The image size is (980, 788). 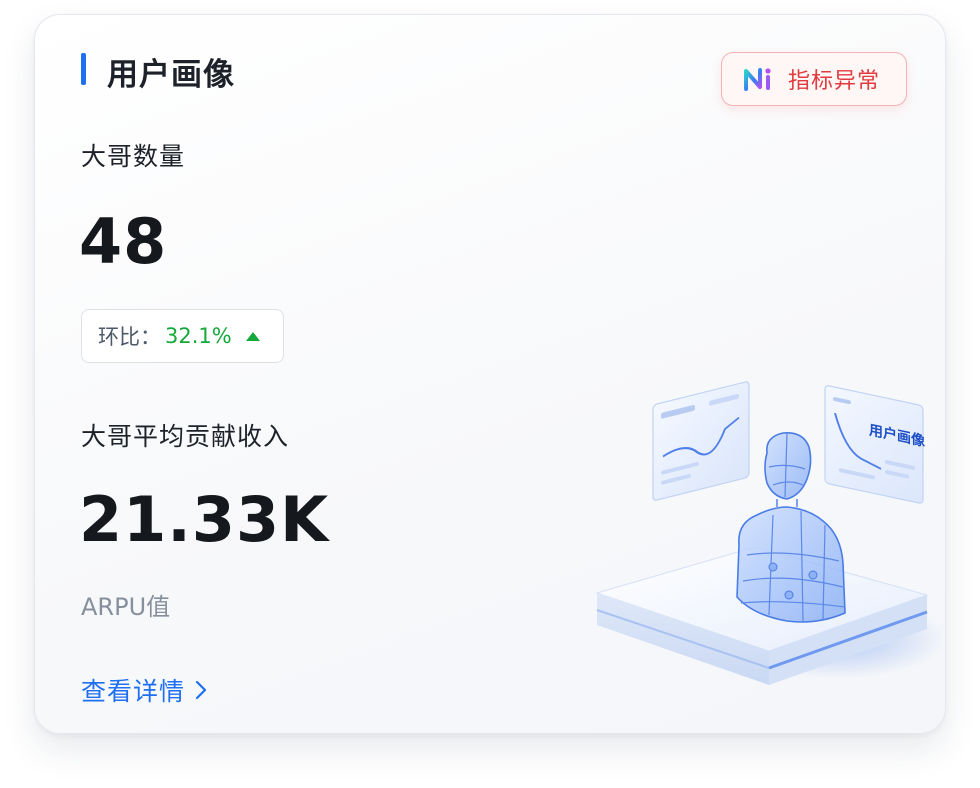 What do you see at coordinates (171, 75) in the screenshot?
I see `card-title: 用户画像` at bounding box center [171, 75].